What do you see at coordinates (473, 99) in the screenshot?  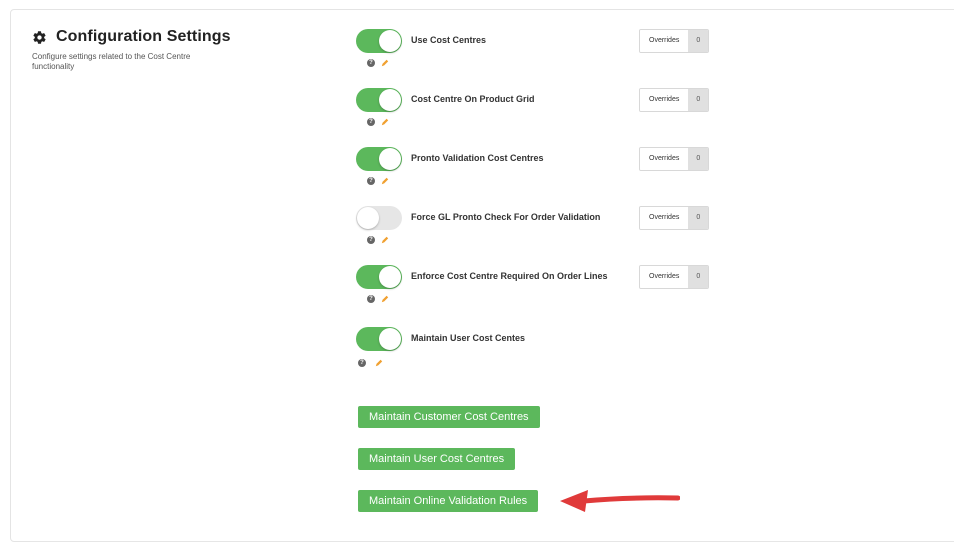 I see `setting-label: Cost Centre On Product Grid` at bounding box center [473, 99].